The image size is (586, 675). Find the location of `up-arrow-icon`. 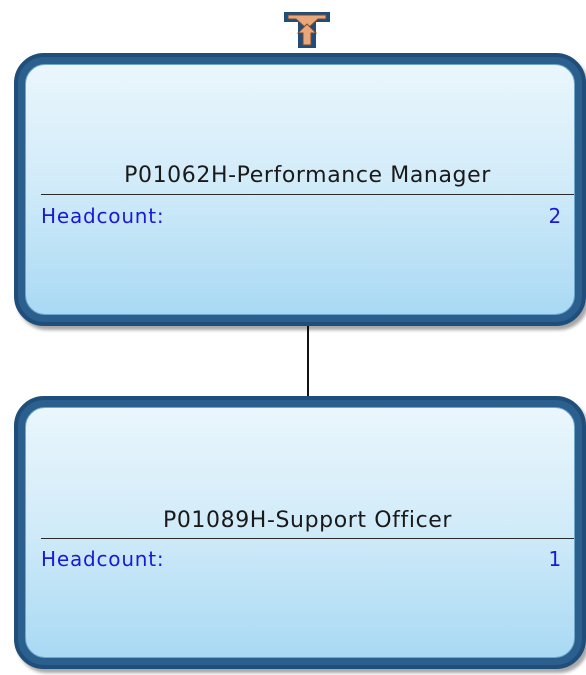

up-arrow-icon is located at coordinates (307, 30).